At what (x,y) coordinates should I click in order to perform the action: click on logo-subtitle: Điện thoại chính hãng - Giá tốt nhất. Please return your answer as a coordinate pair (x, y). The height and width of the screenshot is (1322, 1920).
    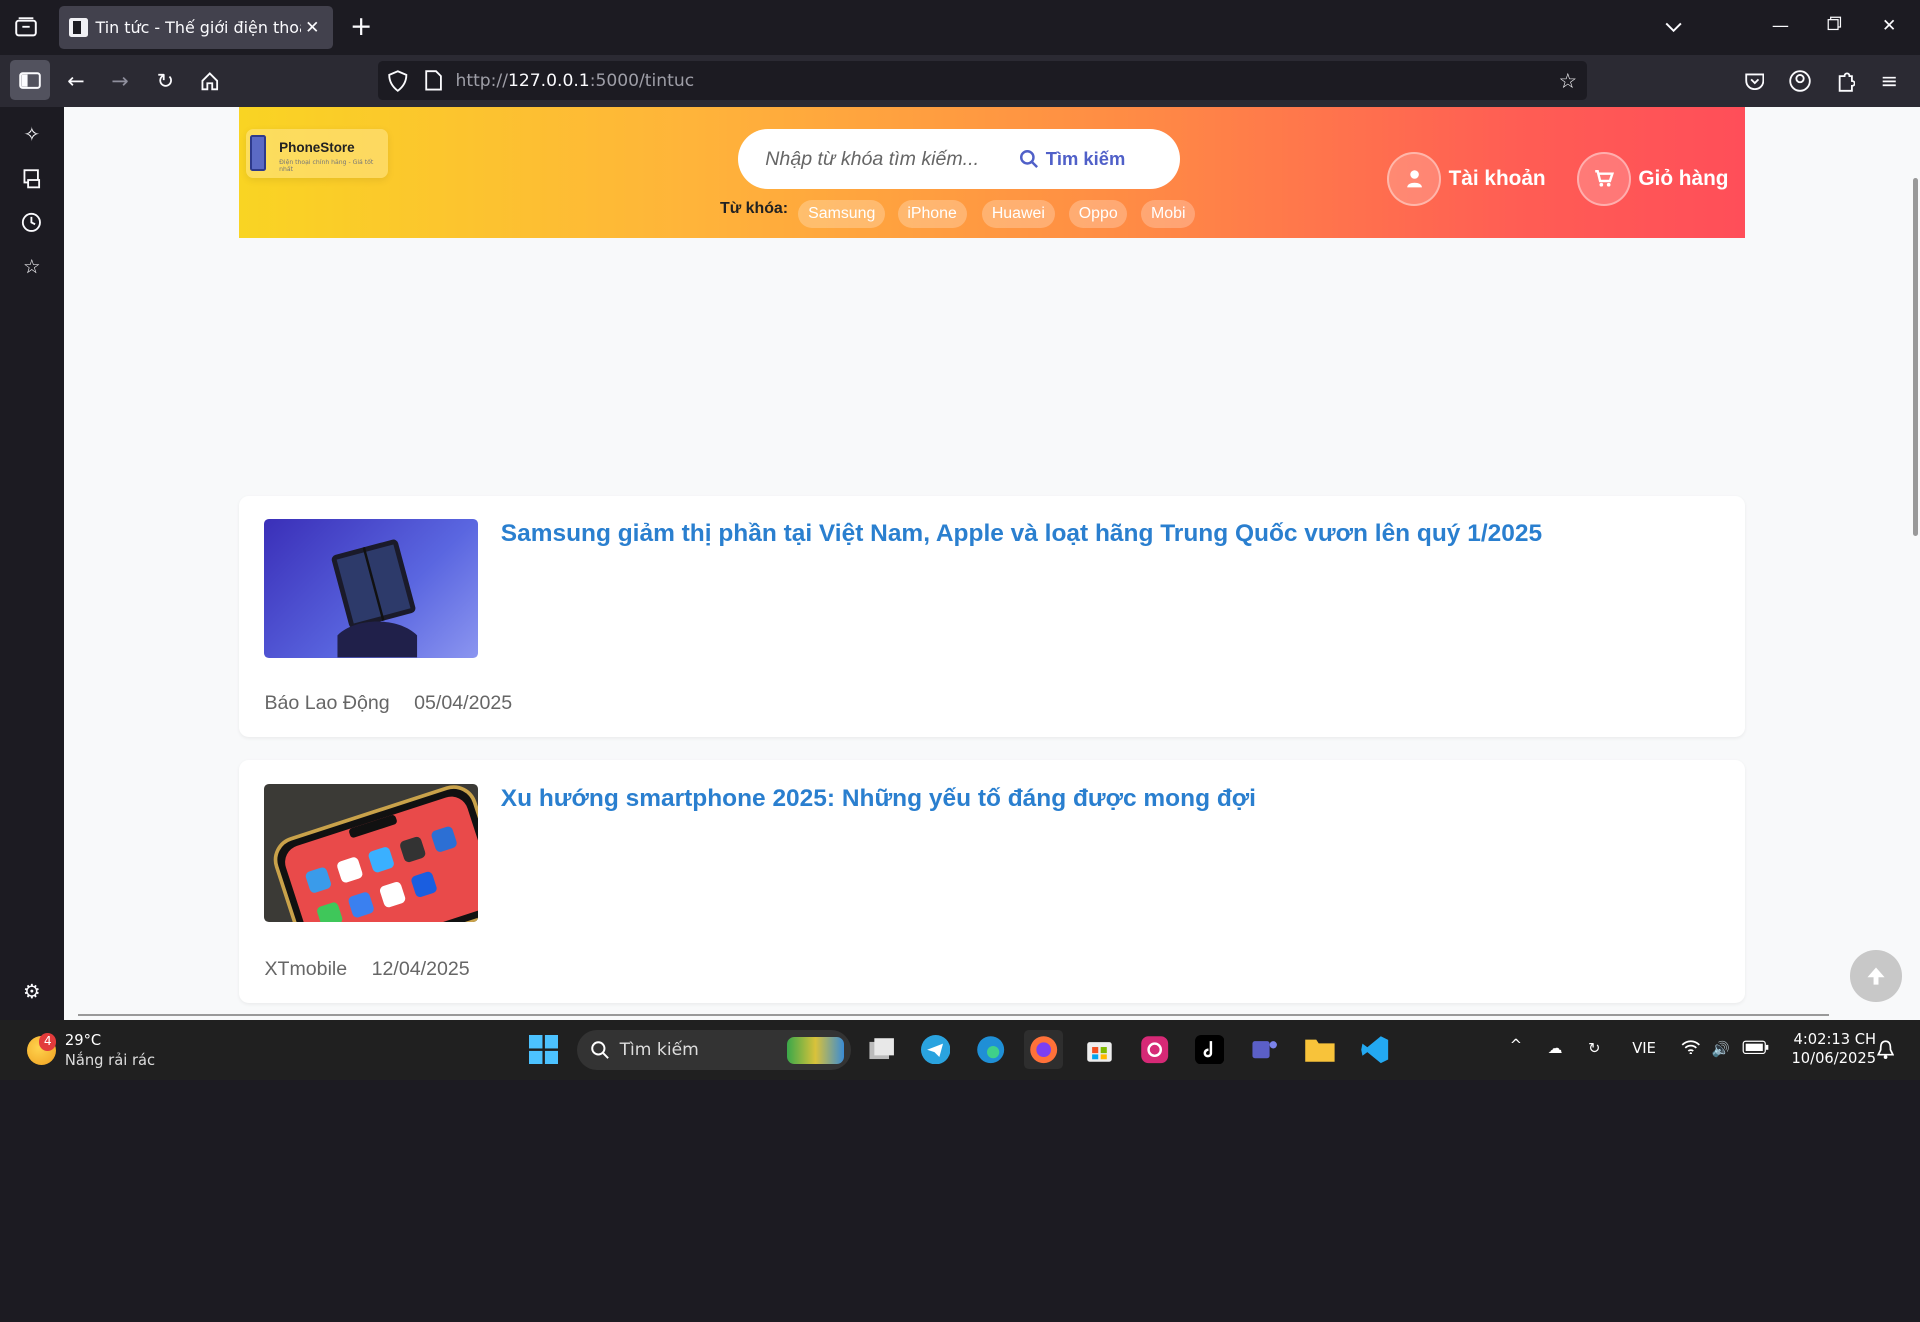
    Looking at the image, I should click on (326, 166).